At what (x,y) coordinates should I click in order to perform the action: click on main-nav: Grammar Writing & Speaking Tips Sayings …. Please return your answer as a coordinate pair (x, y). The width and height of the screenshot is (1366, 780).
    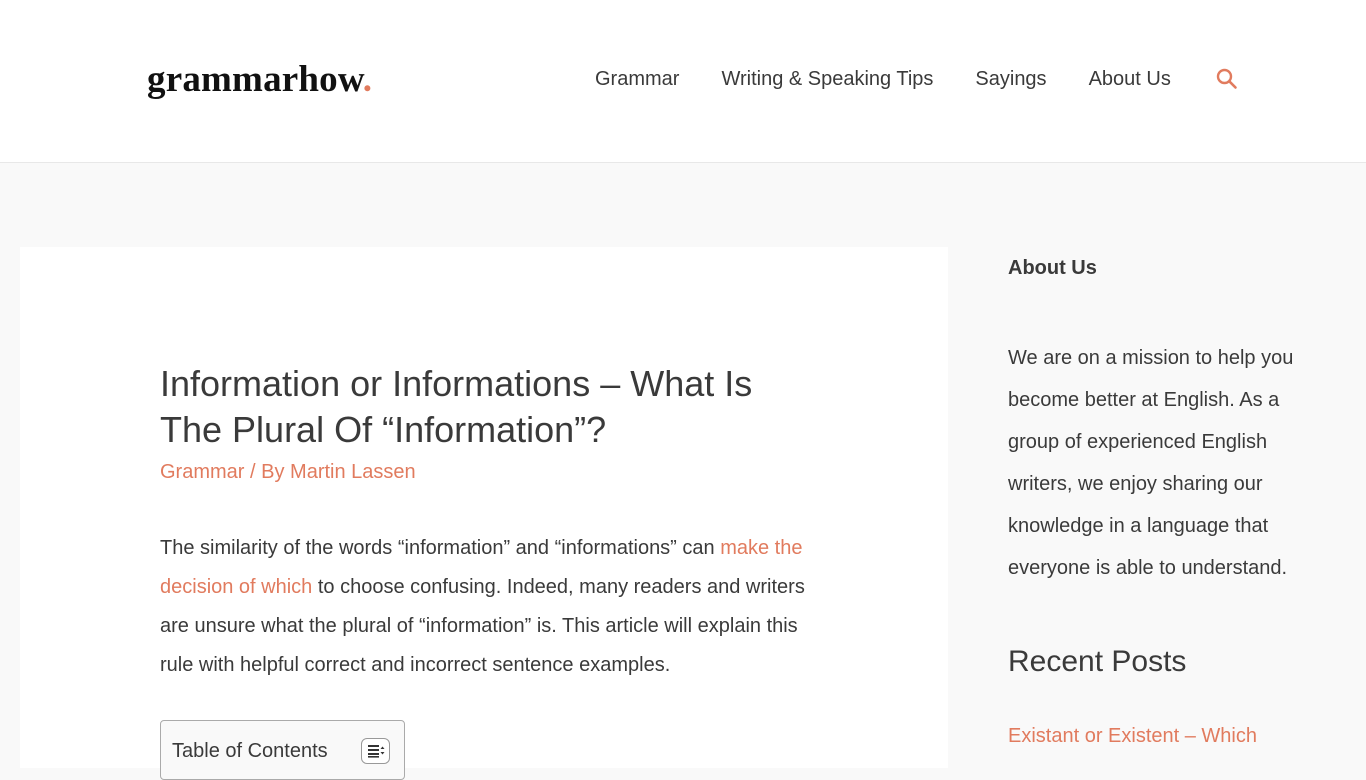
    Looking at the image, I should click on (917, 79).